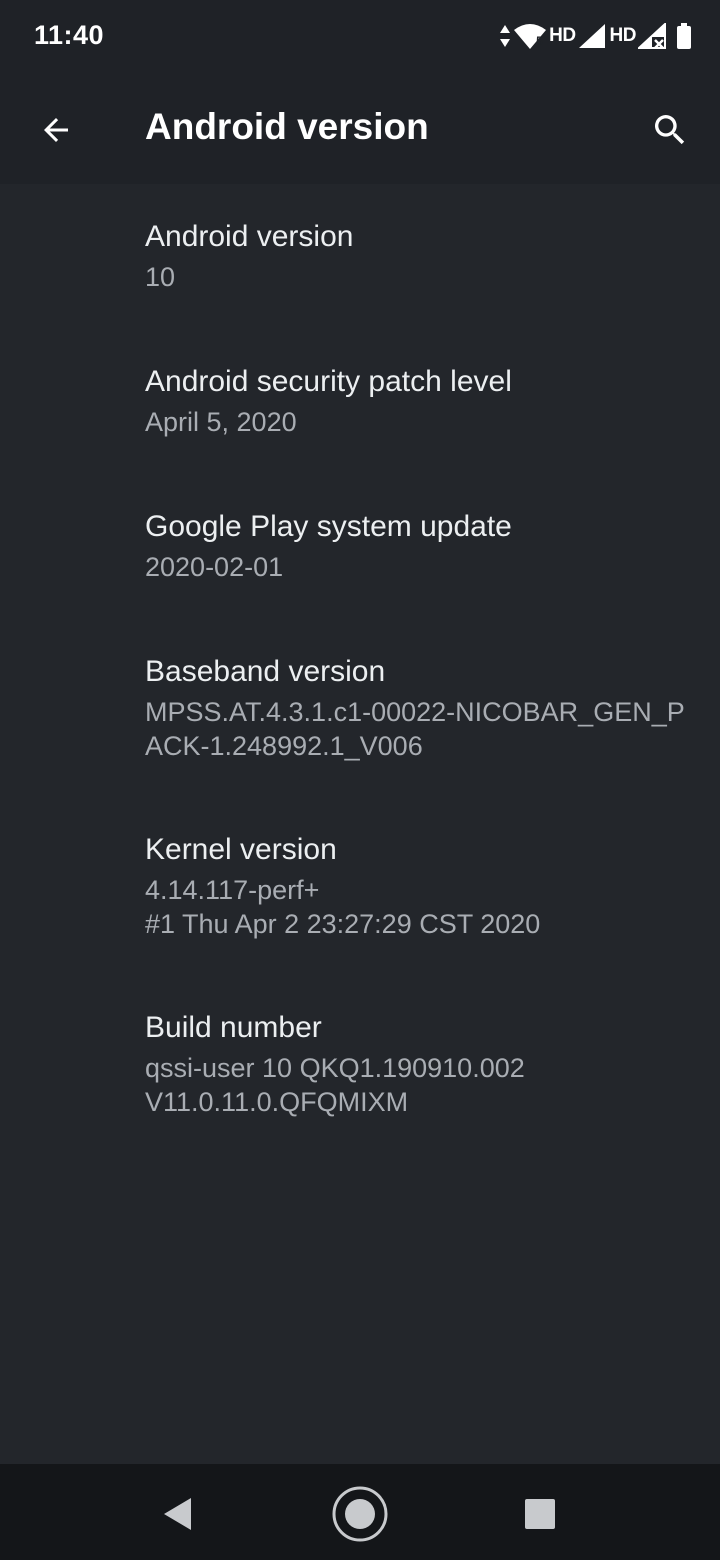 The height and width of the screenshot is (1560, 720). Describe the element at coordinates (652, 36) in the screenshot. I see `signal-no-service-icon` at that location.